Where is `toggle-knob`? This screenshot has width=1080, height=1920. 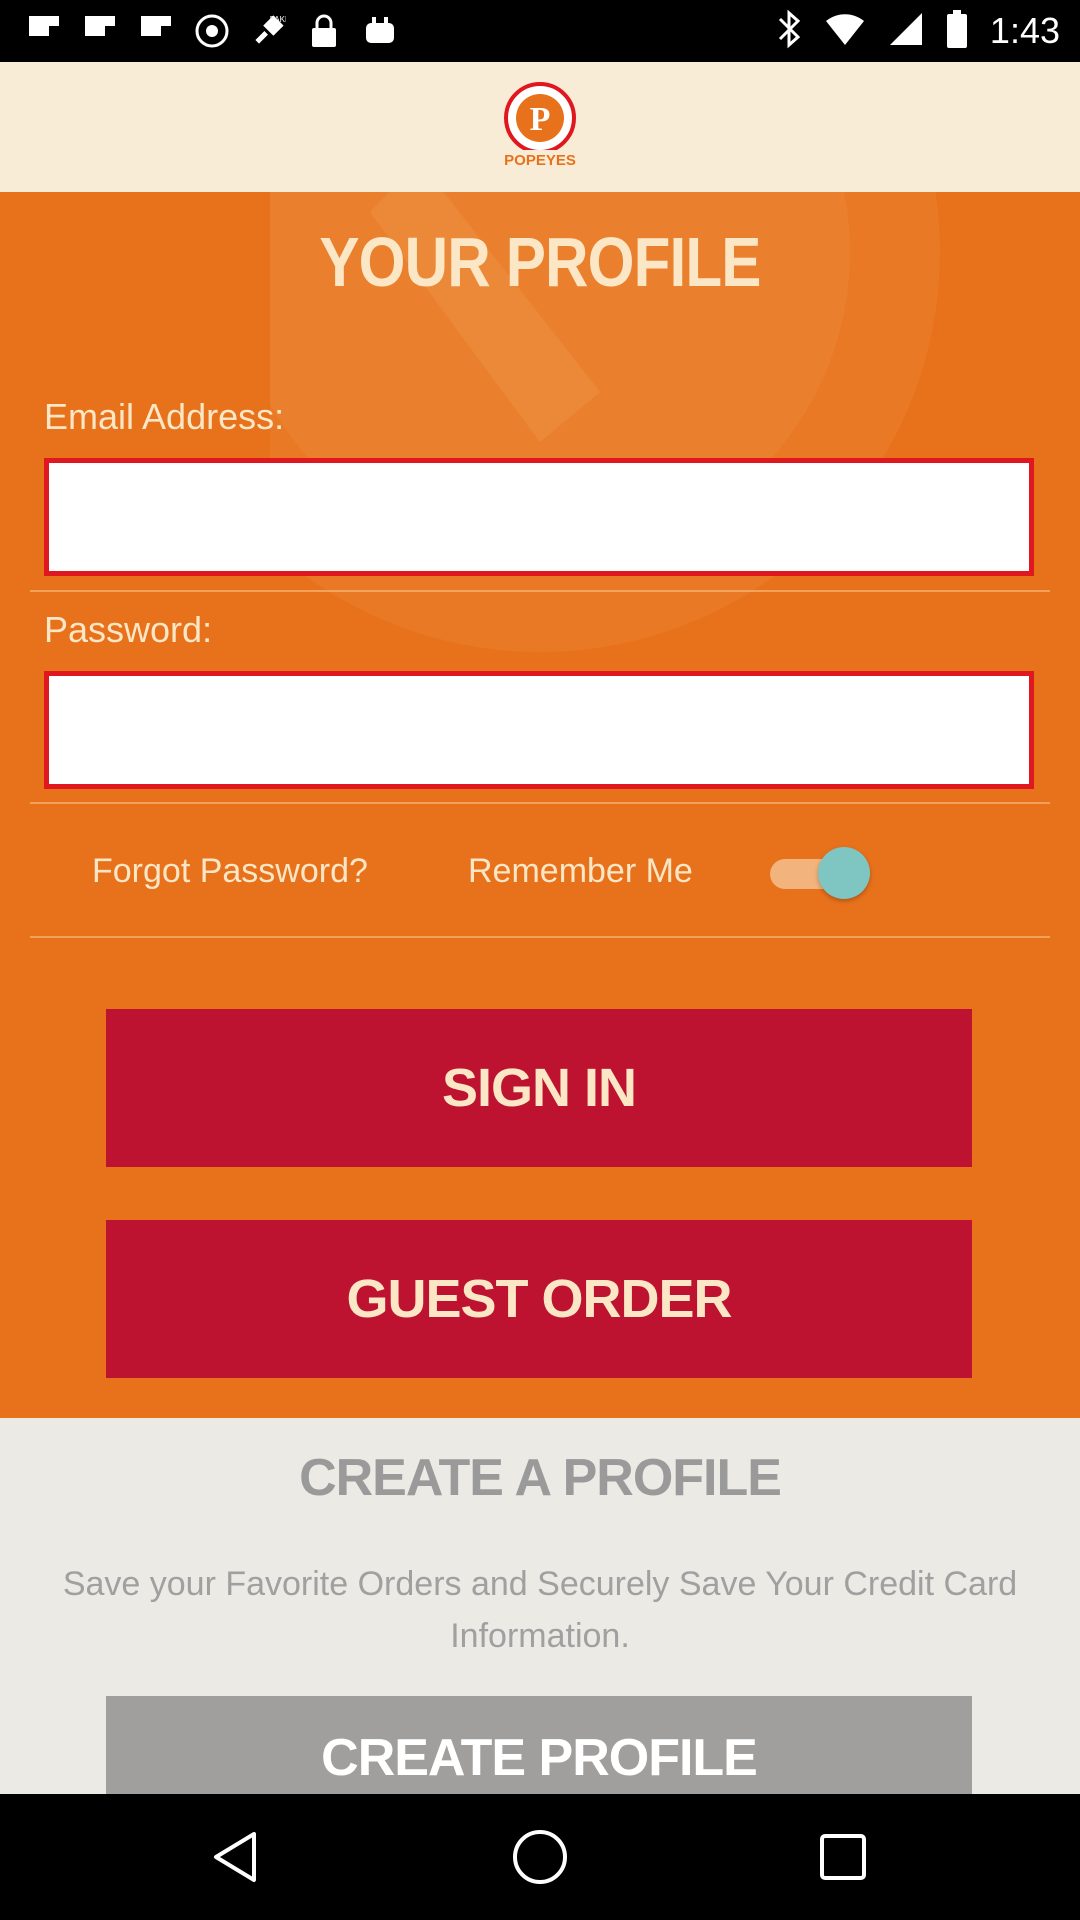
toggle-knob is located at coordinates (844, 873).